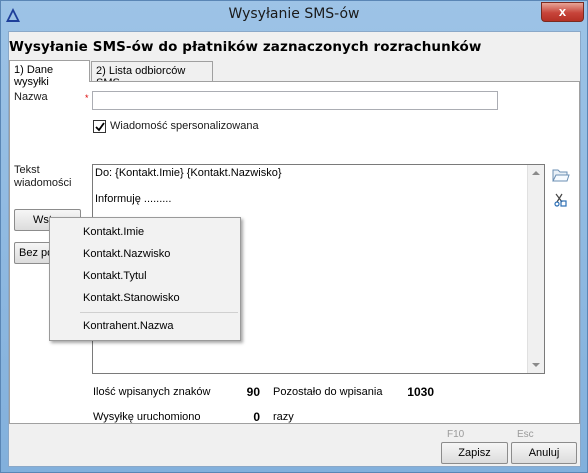 This screenshot has width=588, height=473. Describe the element at coordinates (474, 453) in the screenshot. I see `save-button: Zapisz` at that location.